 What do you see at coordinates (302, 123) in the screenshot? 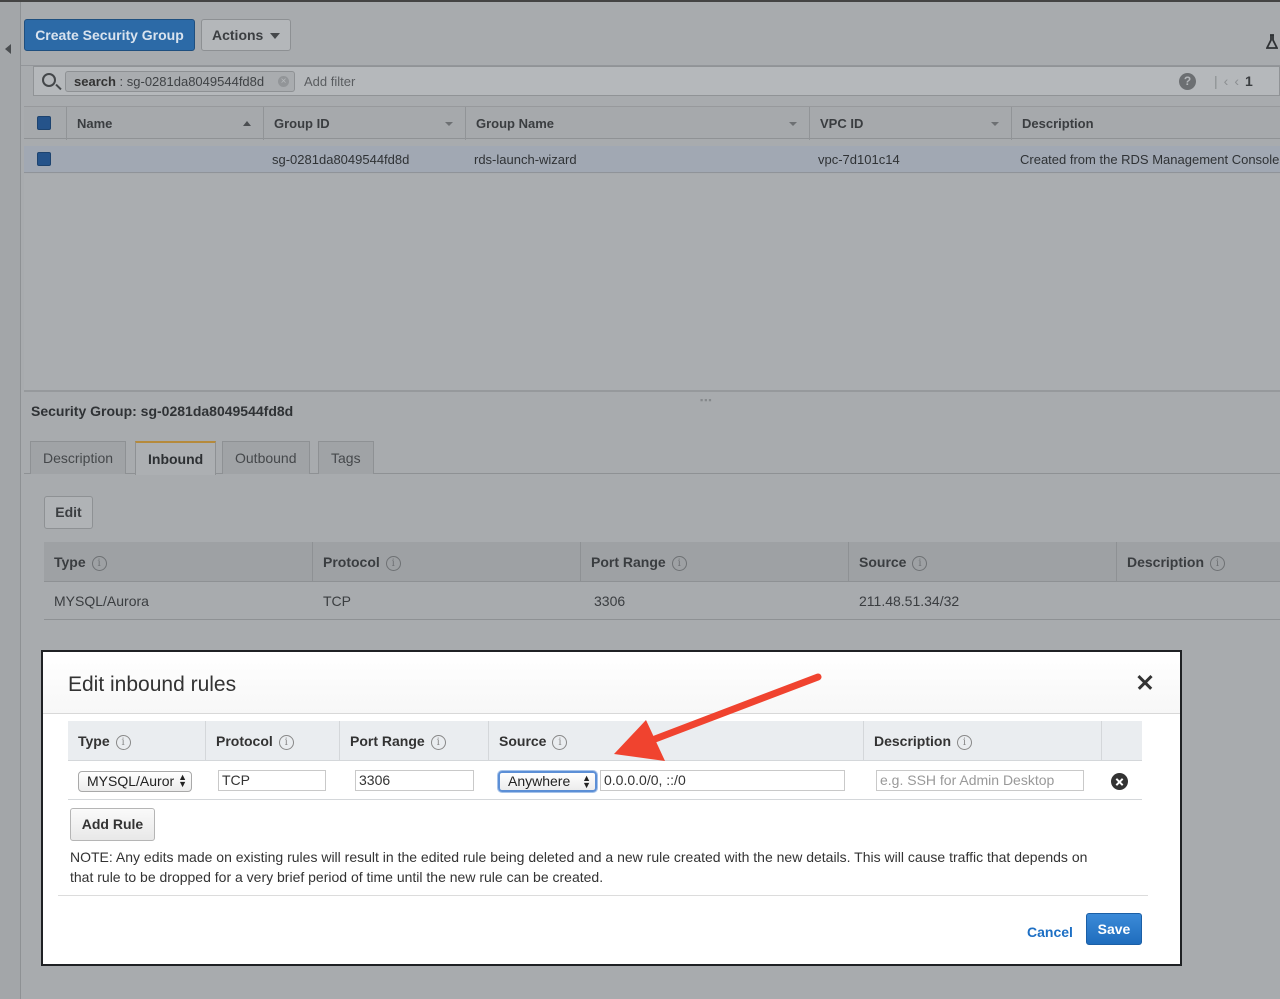
I see `column-group-id-label: Group ID` at bounding box center [302, 123].